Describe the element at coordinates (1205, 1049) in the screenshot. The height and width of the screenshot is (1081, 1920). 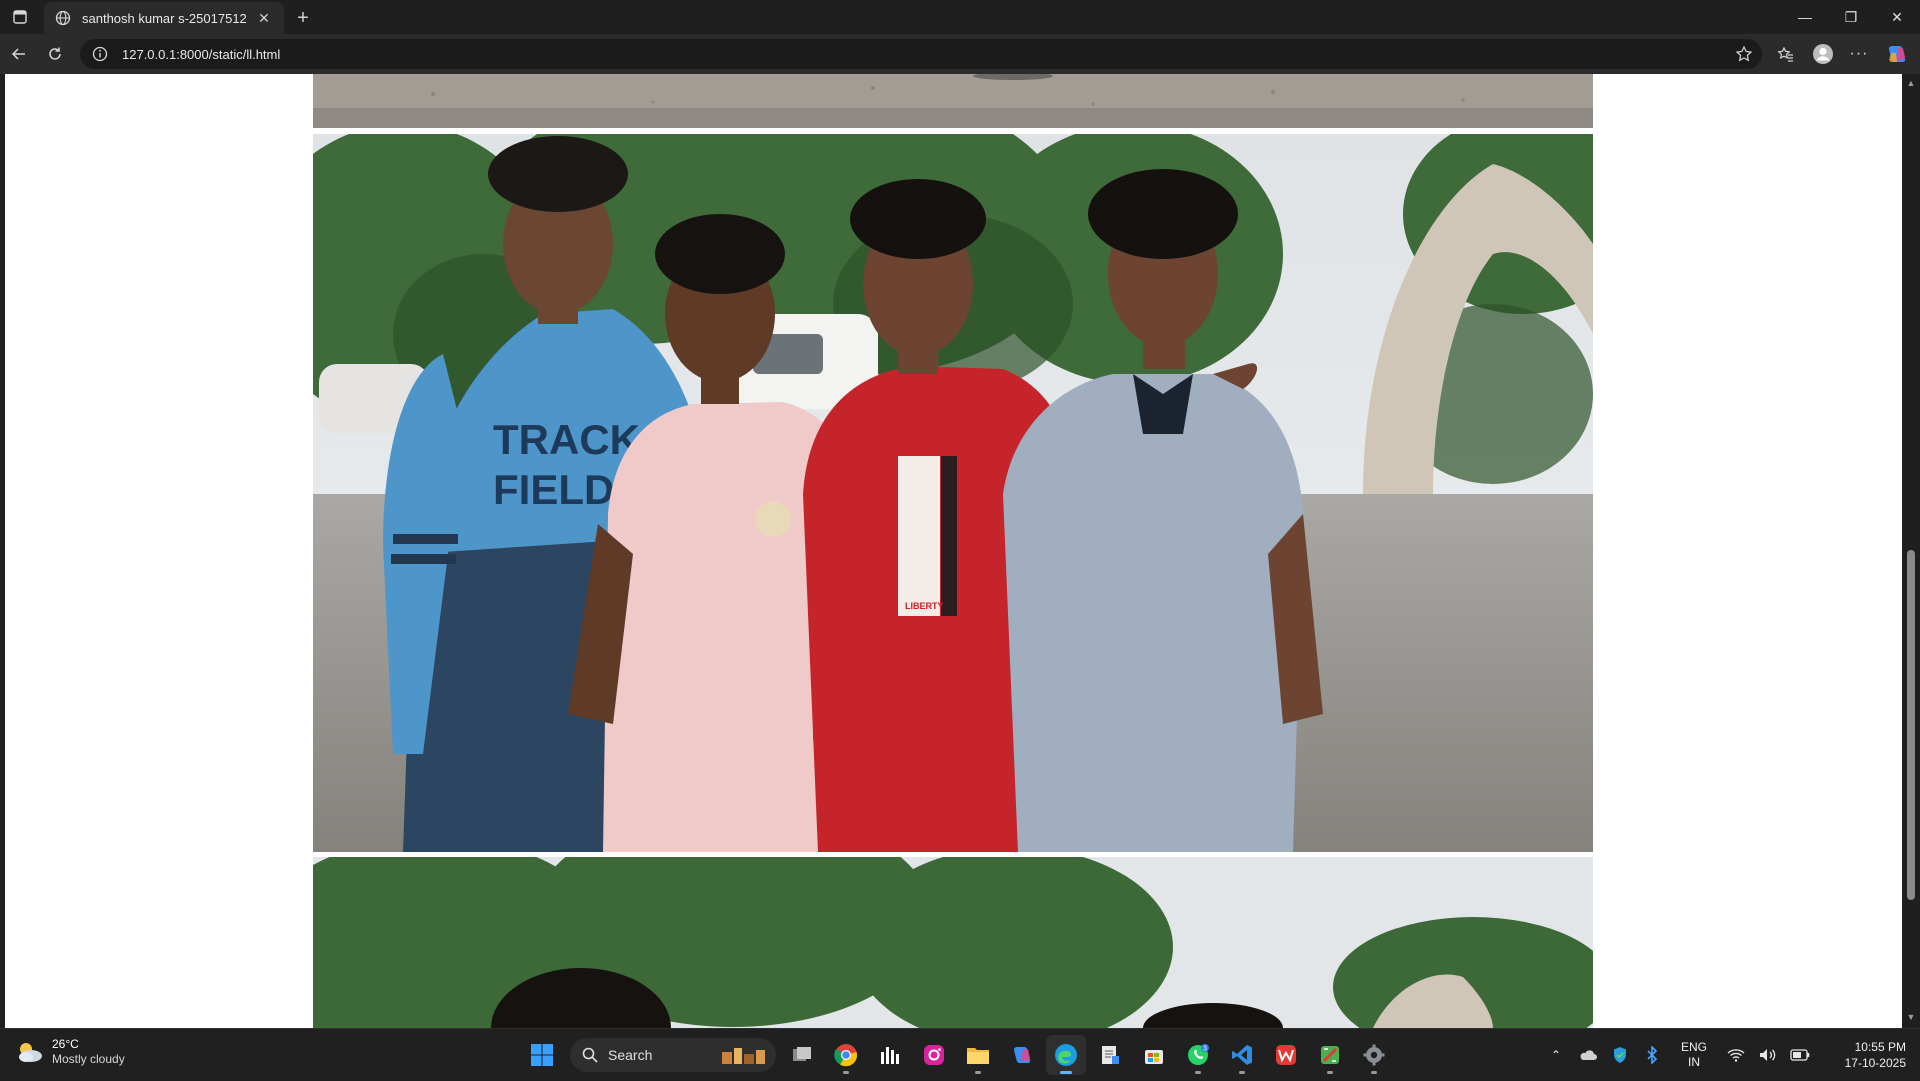
I see `whatsapp-badge: 3` at that location.